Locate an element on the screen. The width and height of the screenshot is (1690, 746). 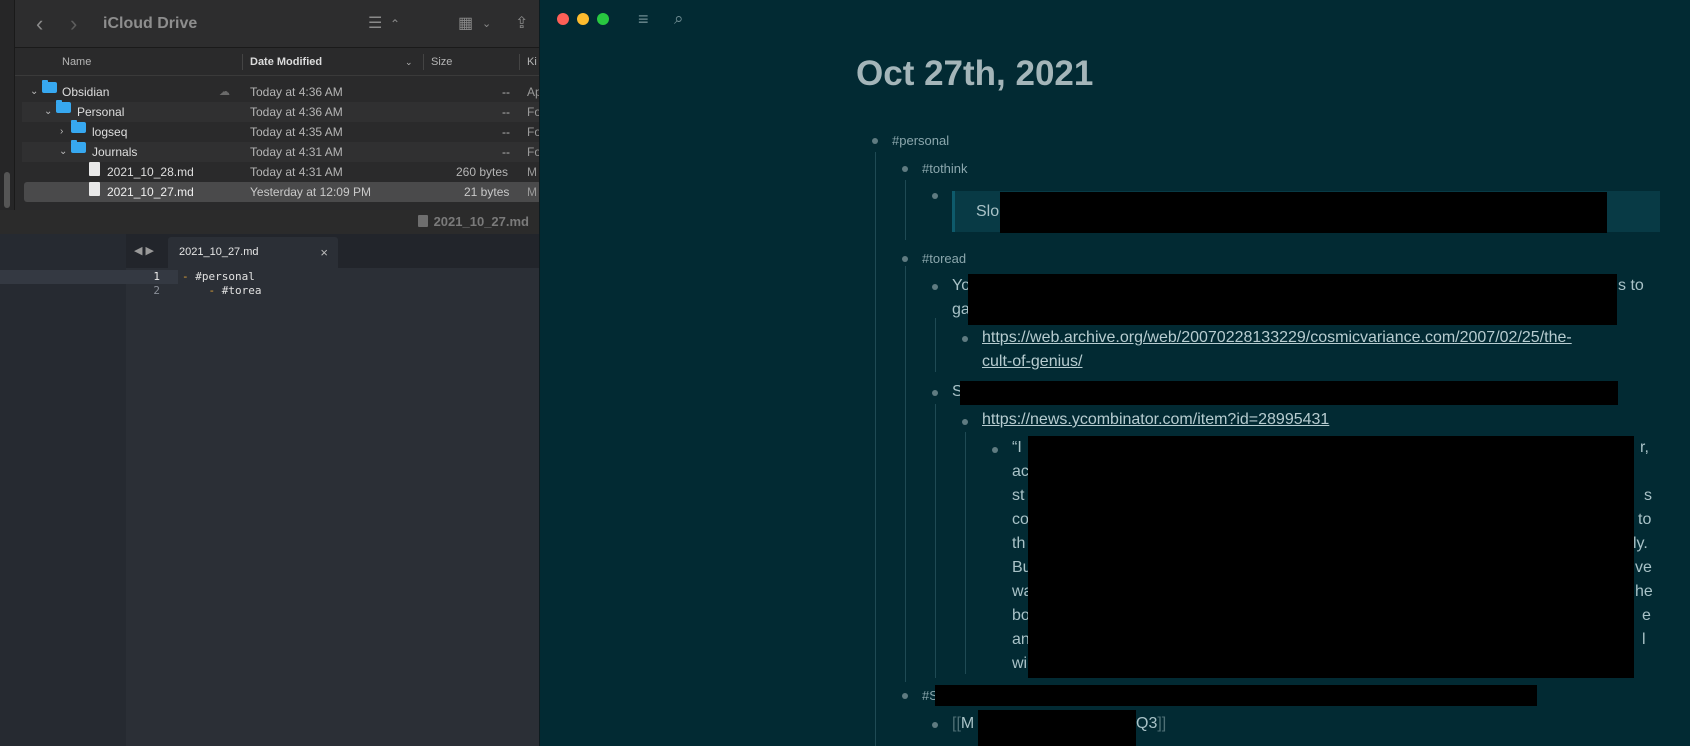
back-icon: ‹ is located at coordinates (39, 24).